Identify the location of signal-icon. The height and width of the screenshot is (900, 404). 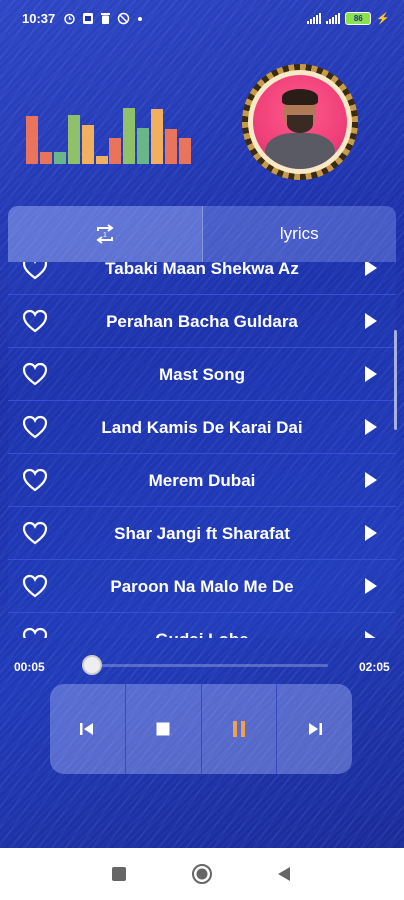
(314, 18).